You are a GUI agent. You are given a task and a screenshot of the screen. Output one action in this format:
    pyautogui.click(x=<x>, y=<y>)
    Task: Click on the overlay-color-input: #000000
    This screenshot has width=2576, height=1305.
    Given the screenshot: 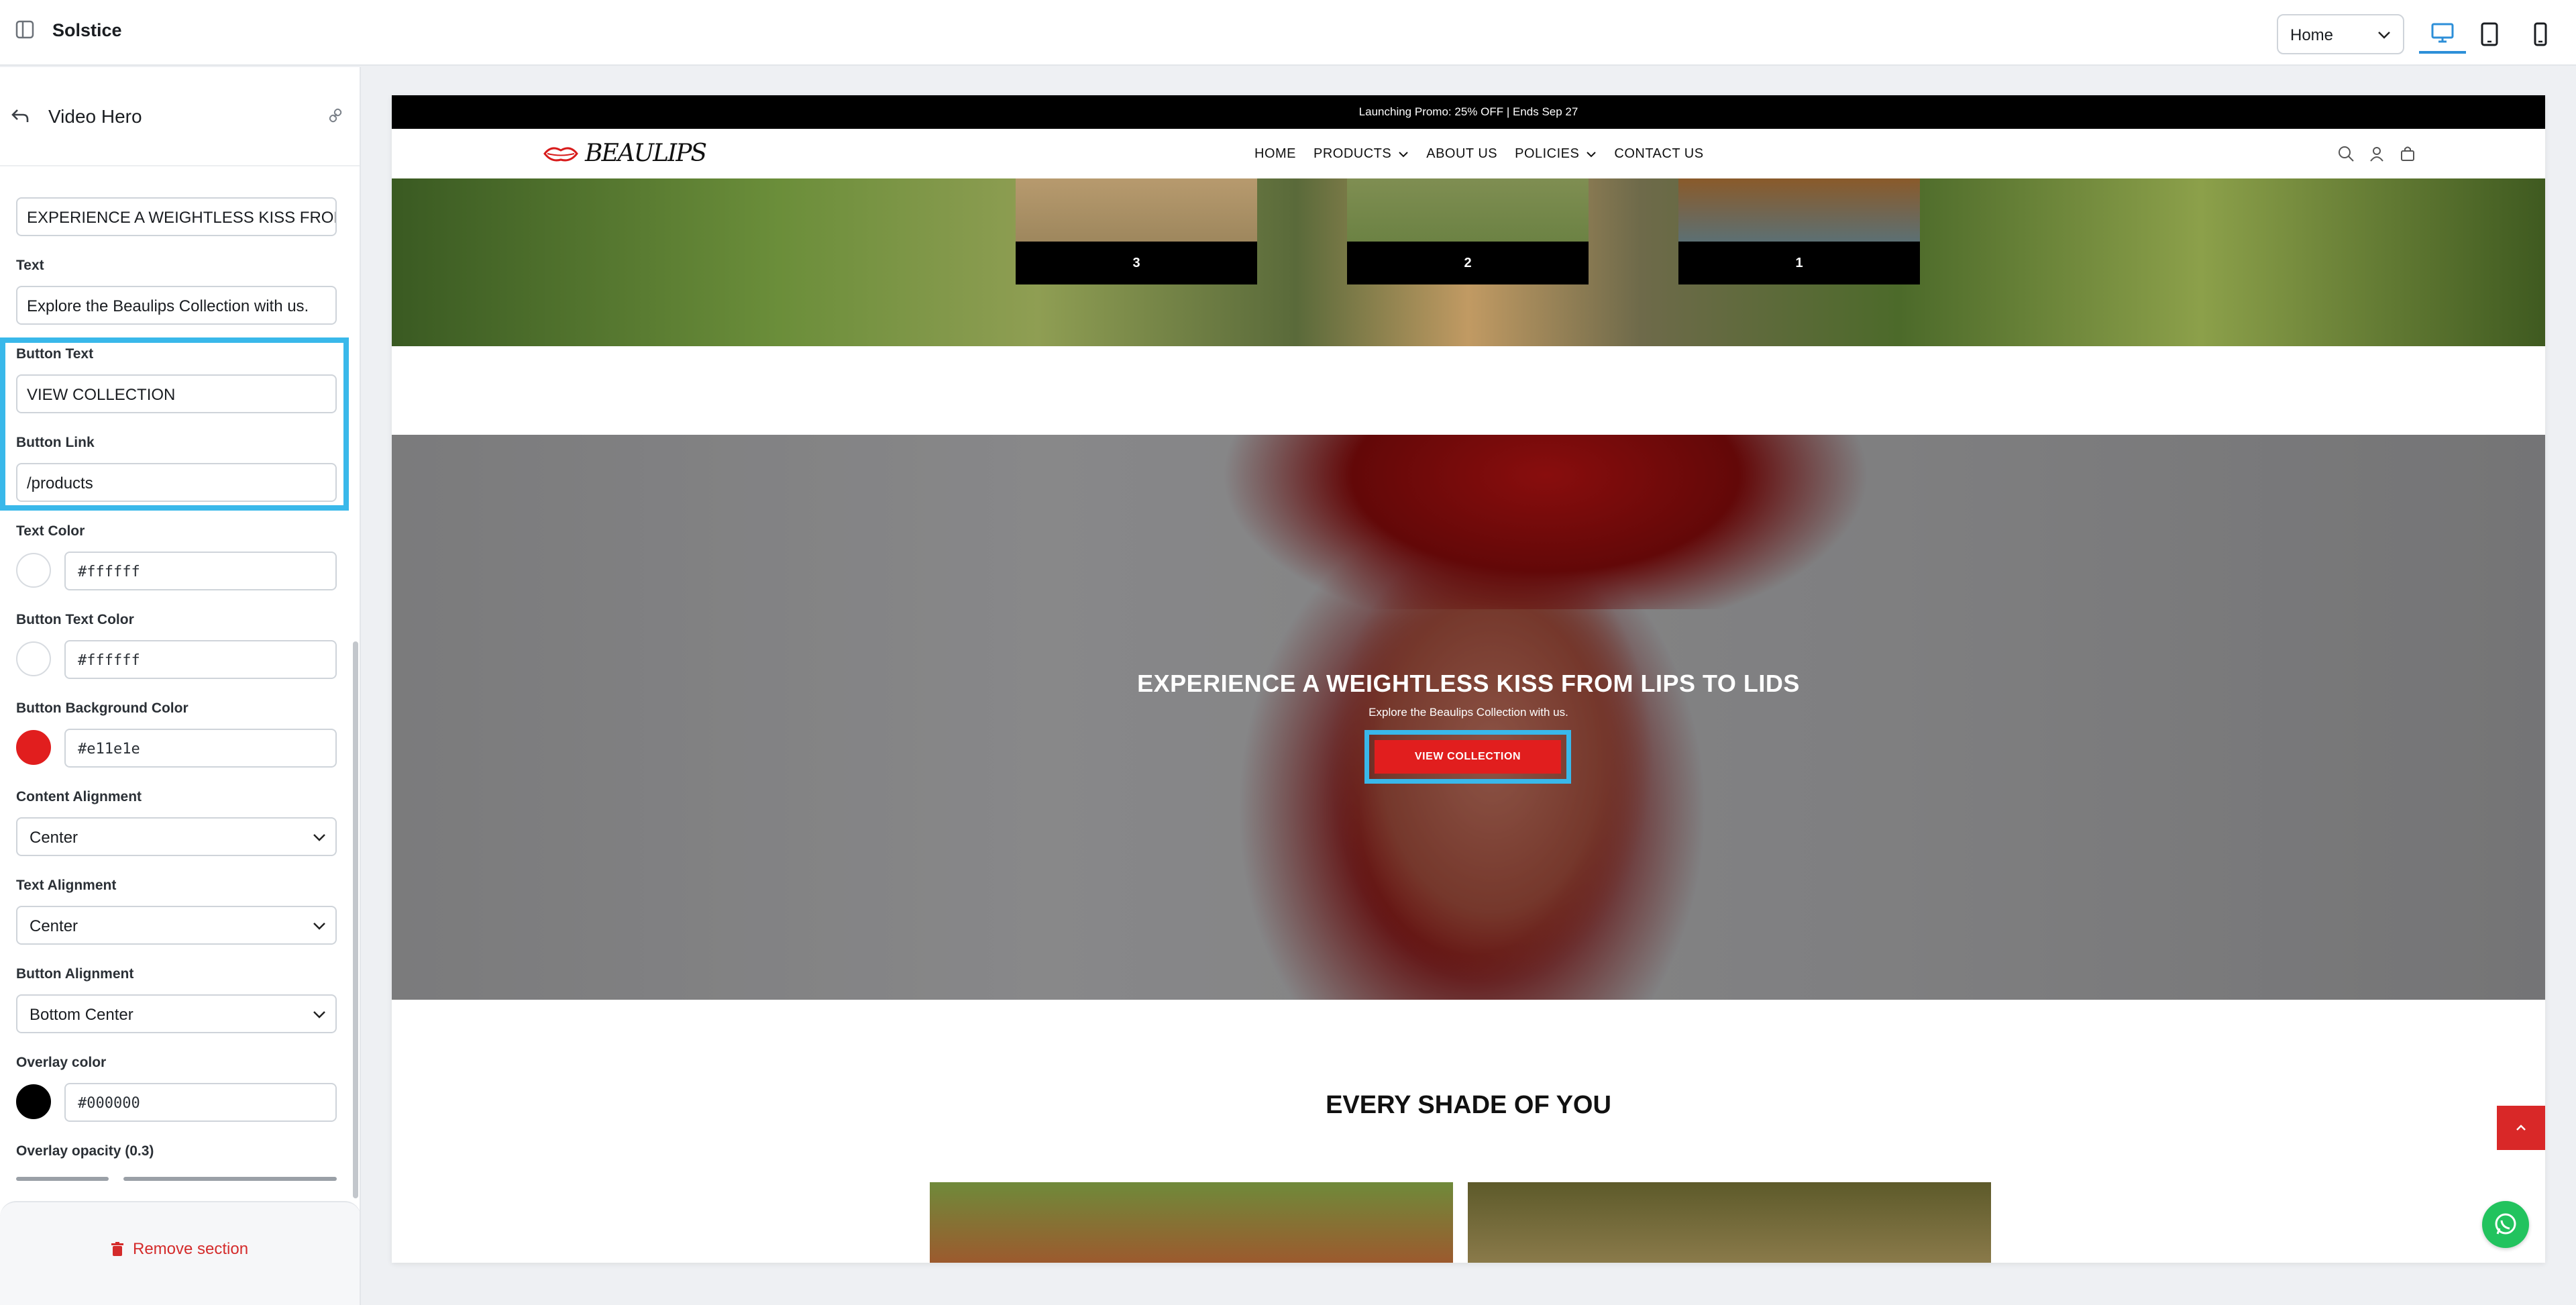 What is the action you would take?
    pyautogui.click(x=200, y=1102)
    